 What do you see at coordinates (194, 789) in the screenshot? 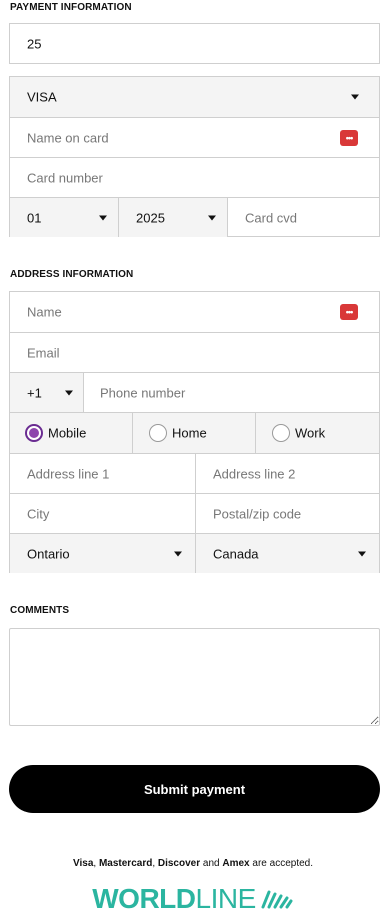
I see `submit-payment-button: Submit payment` at bounding box center [194, 789].